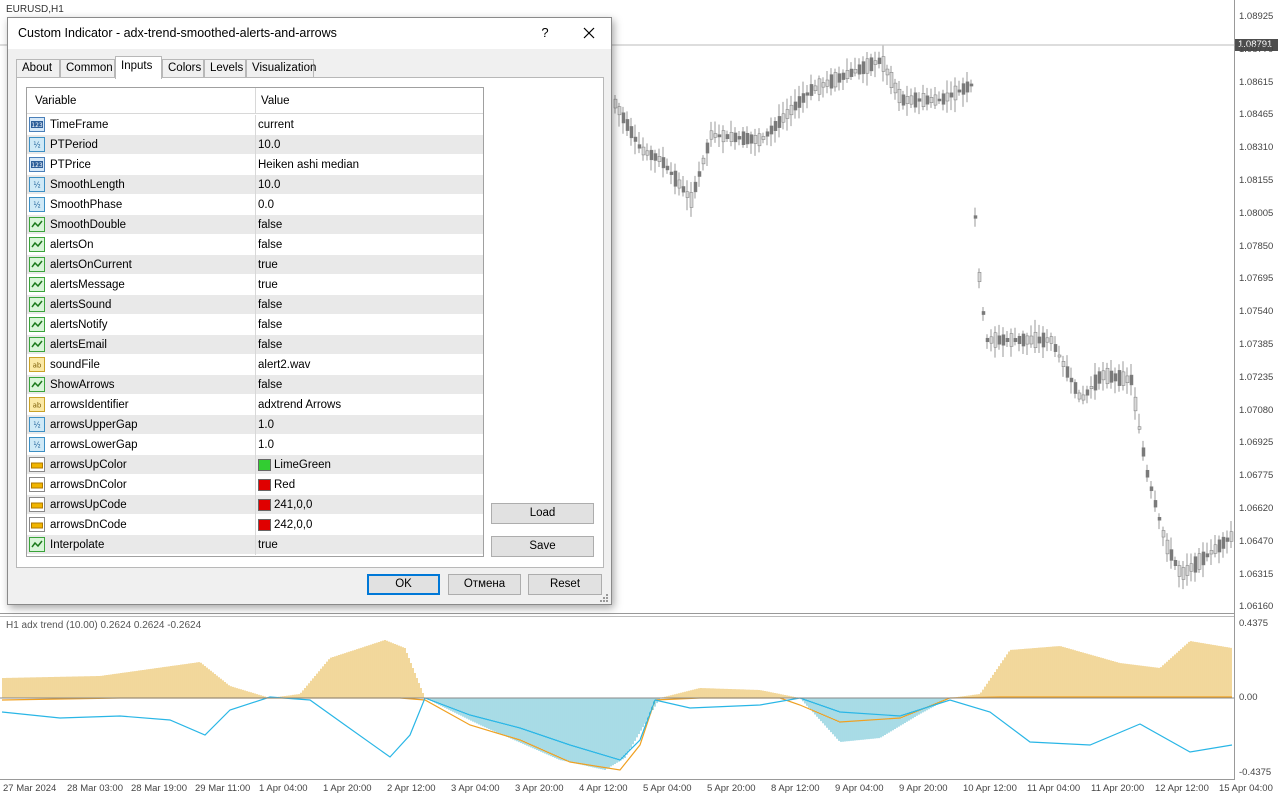 This screenshot has height=800, width=1280. What do you see at coordinates (545, 33) in the screenshot?
I see `help-button: ?` at bounding box center [545, 33].